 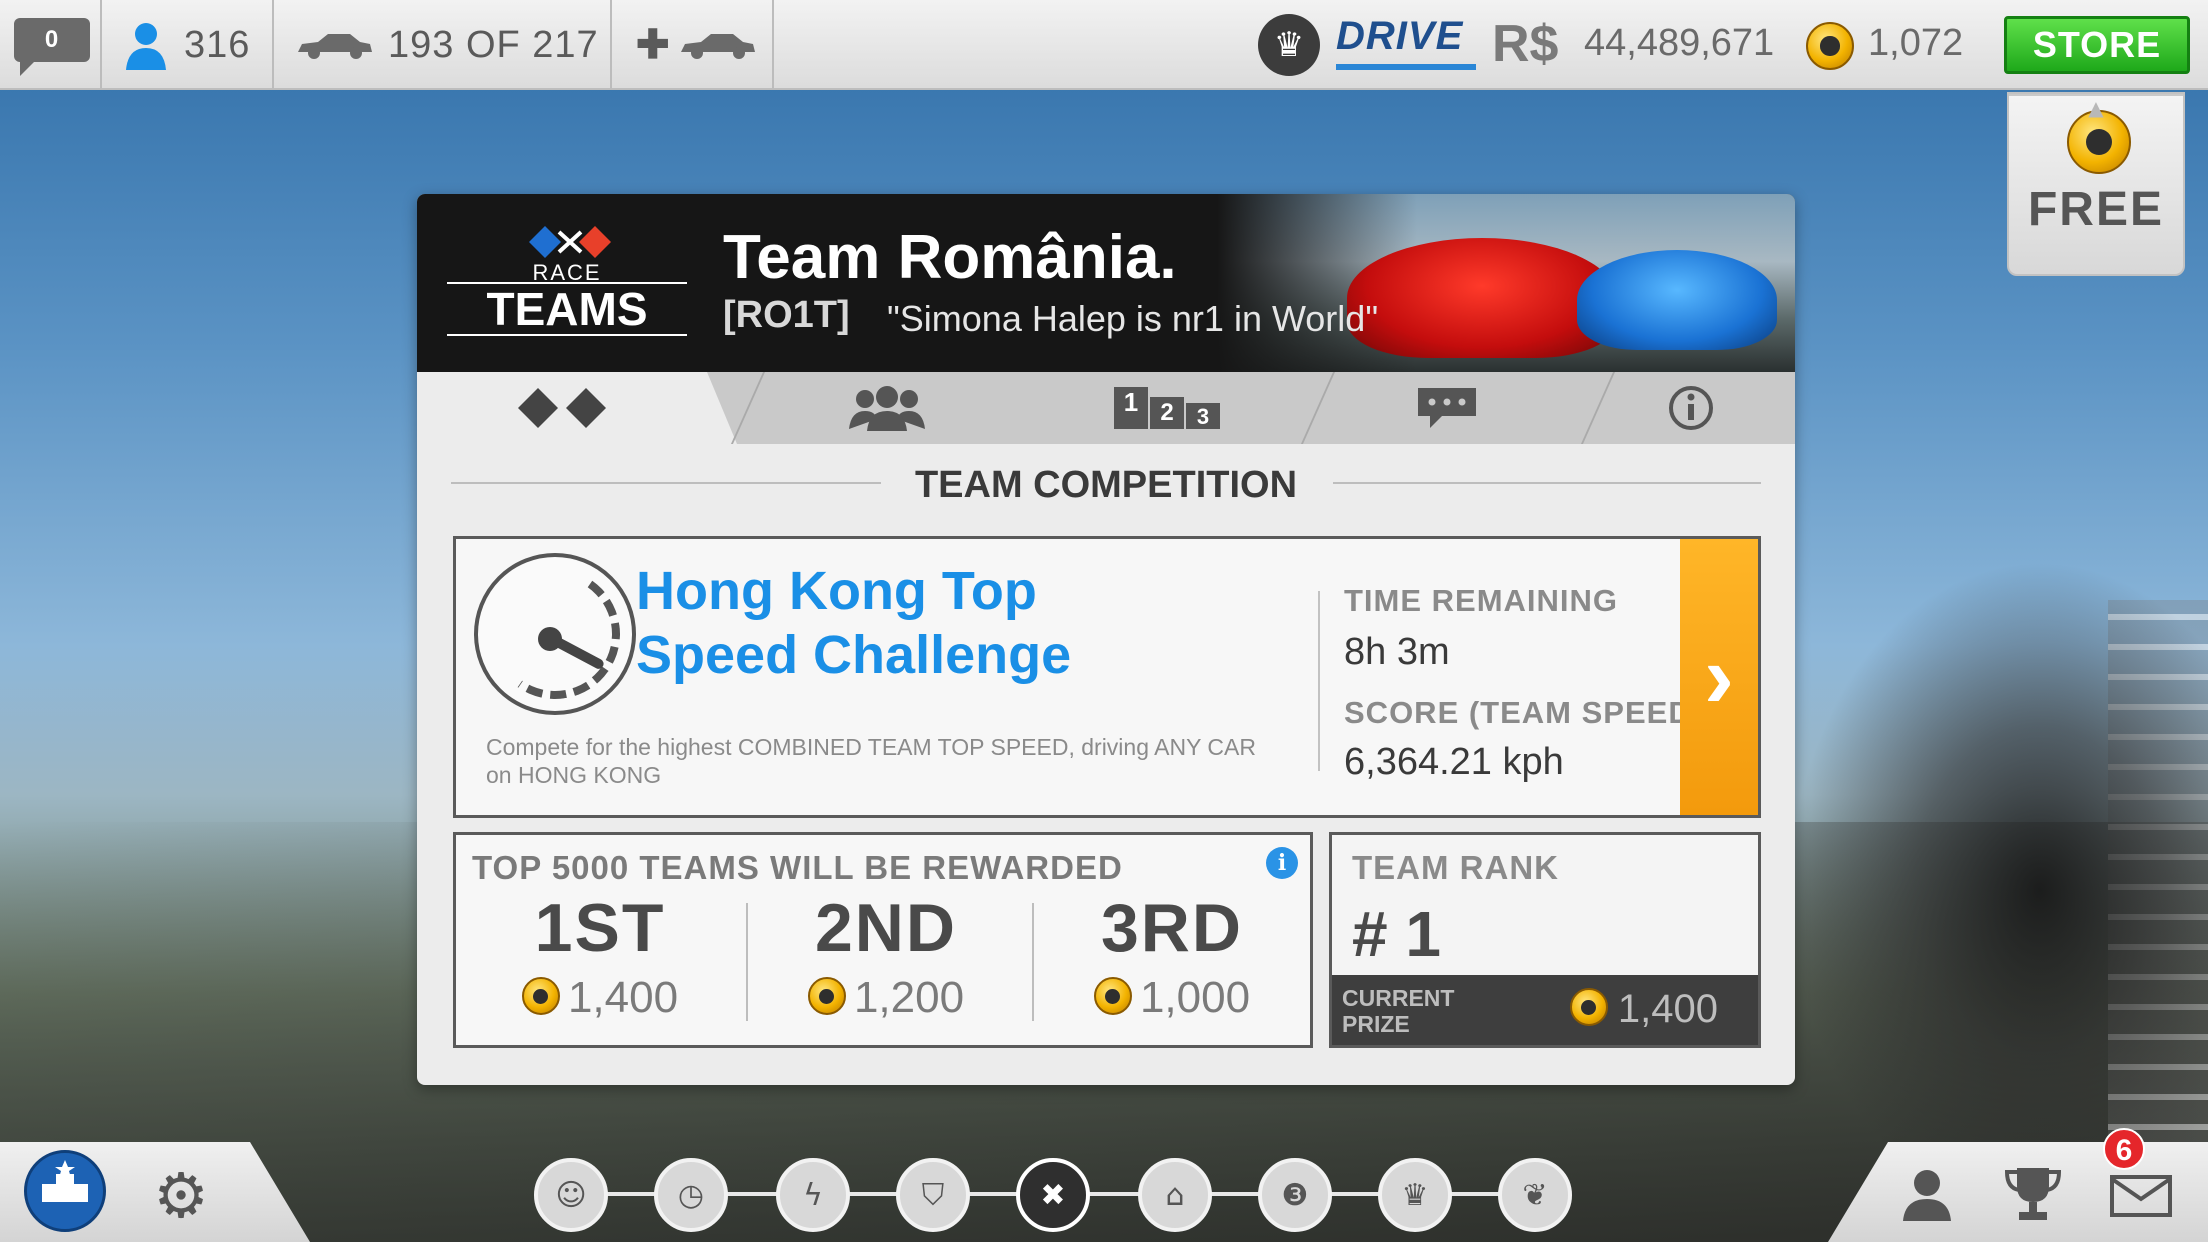 I want to click on trophy-icon, so click(x=2033, y=1193).